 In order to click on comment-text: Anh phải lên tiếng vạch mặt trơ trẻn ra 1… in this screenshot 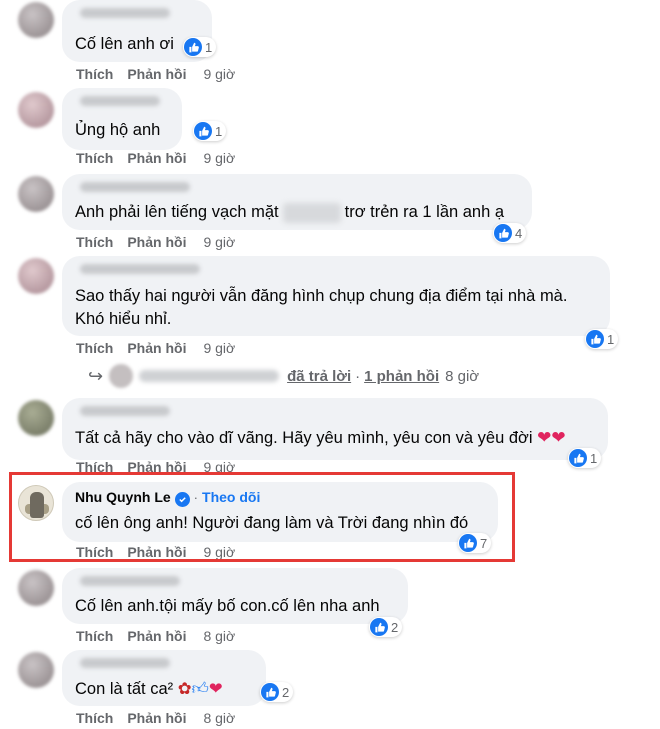, I will do `click(290, 212)`.